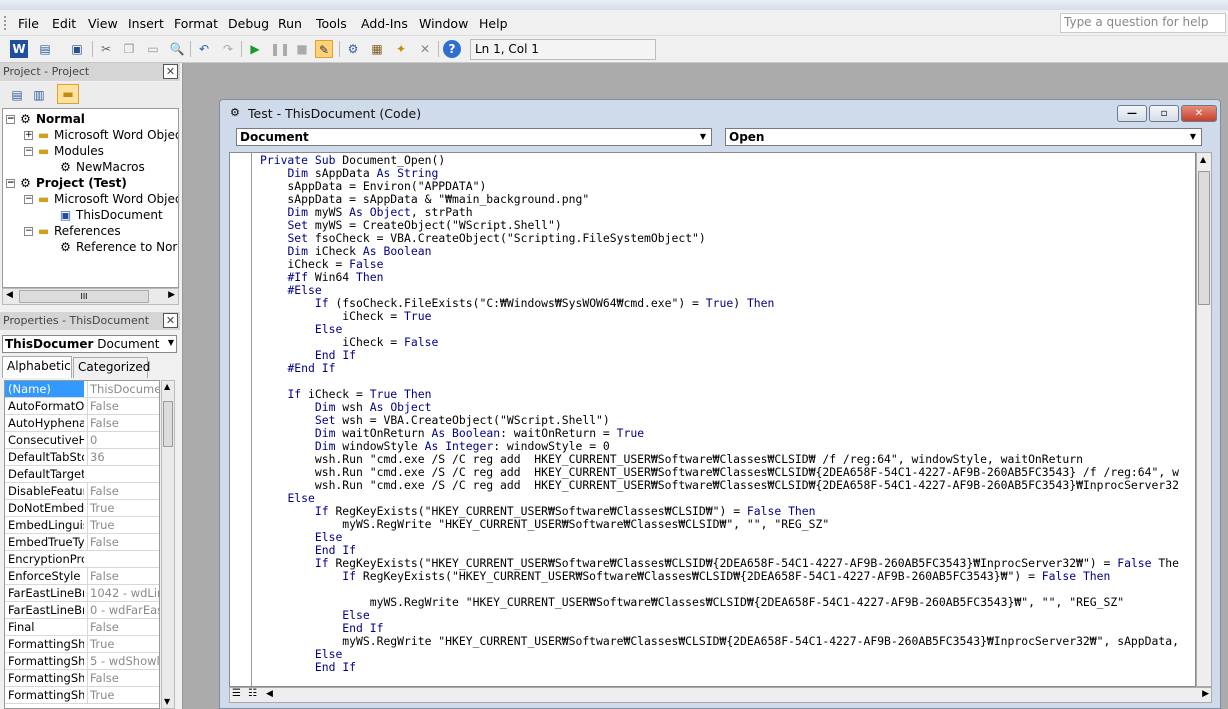 The width and height of the screenshot is (1228, 709). Describe the element at coordinates (118, 247) in the screenshot. I see `tree-item-reference-normal: ⚙ Reference to Norr` at that location.